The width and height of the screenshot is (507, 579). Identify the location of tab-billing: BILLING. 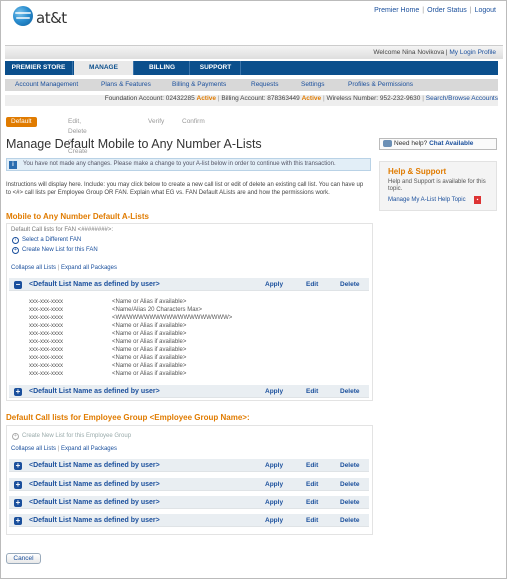
(162, 68).